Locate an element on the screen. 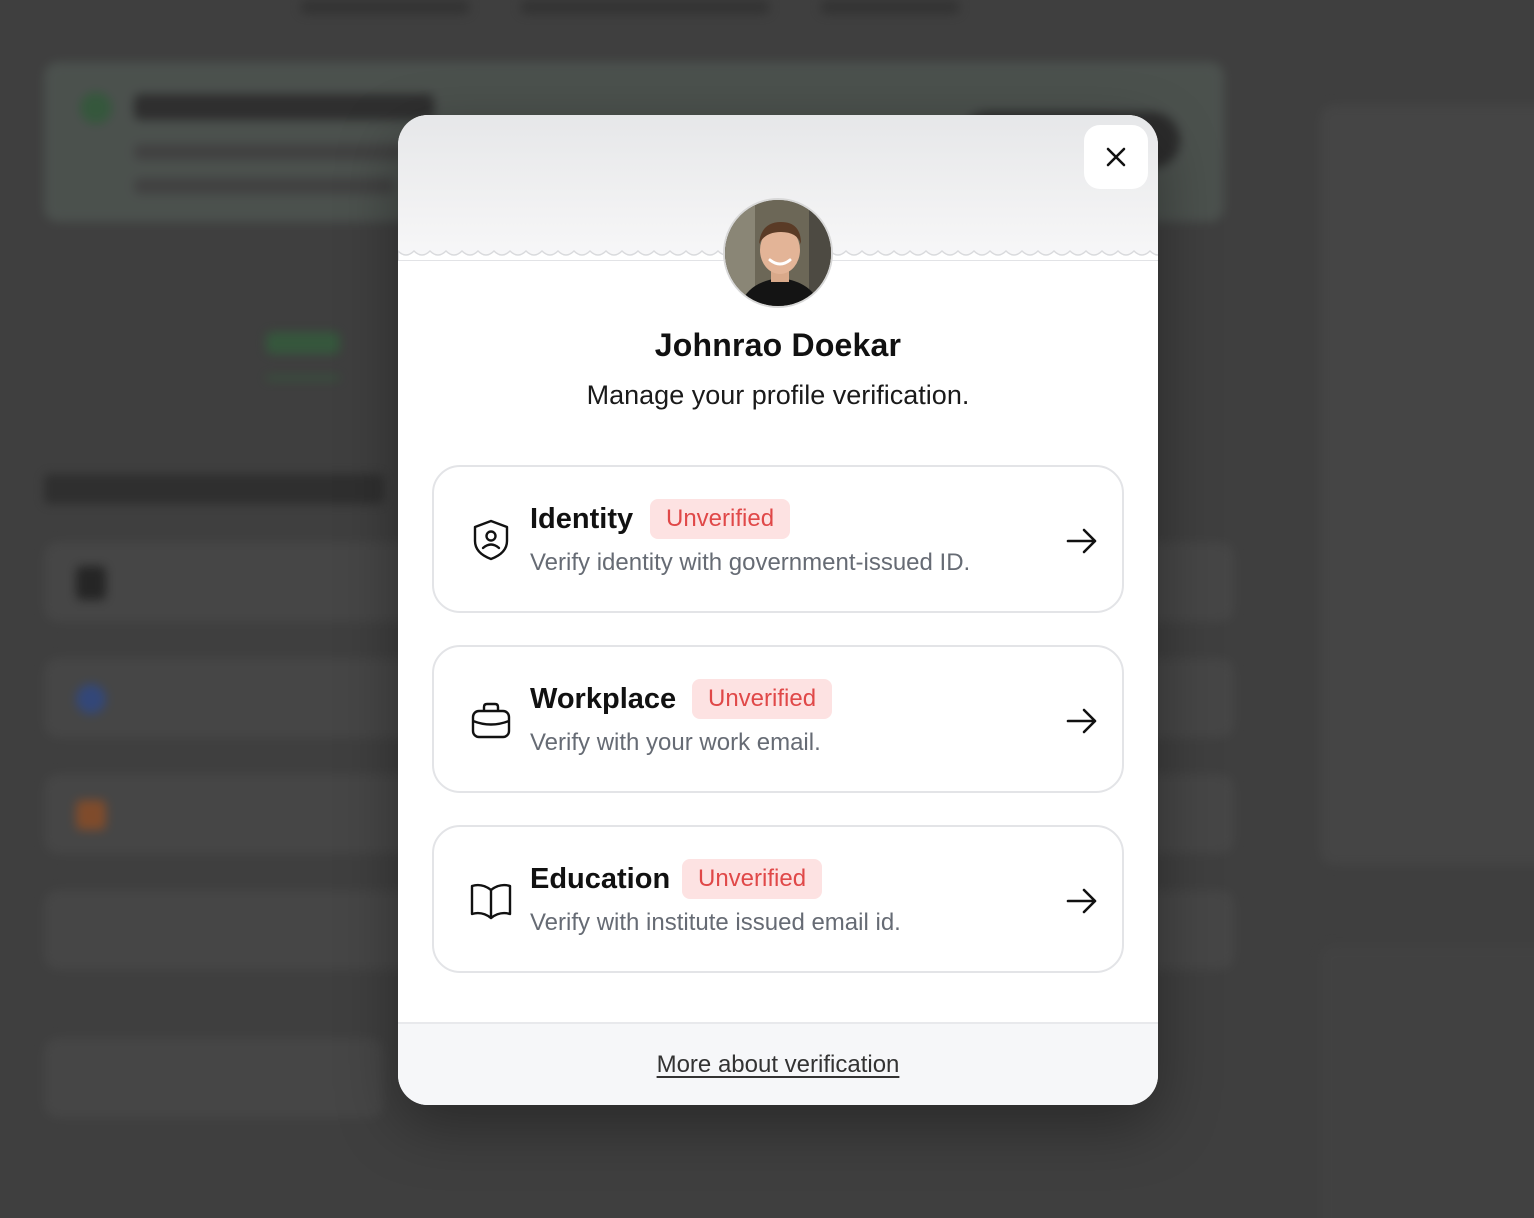 This screenshot has width=1534, height=1218. avatar is located at coordinates (778, 253).